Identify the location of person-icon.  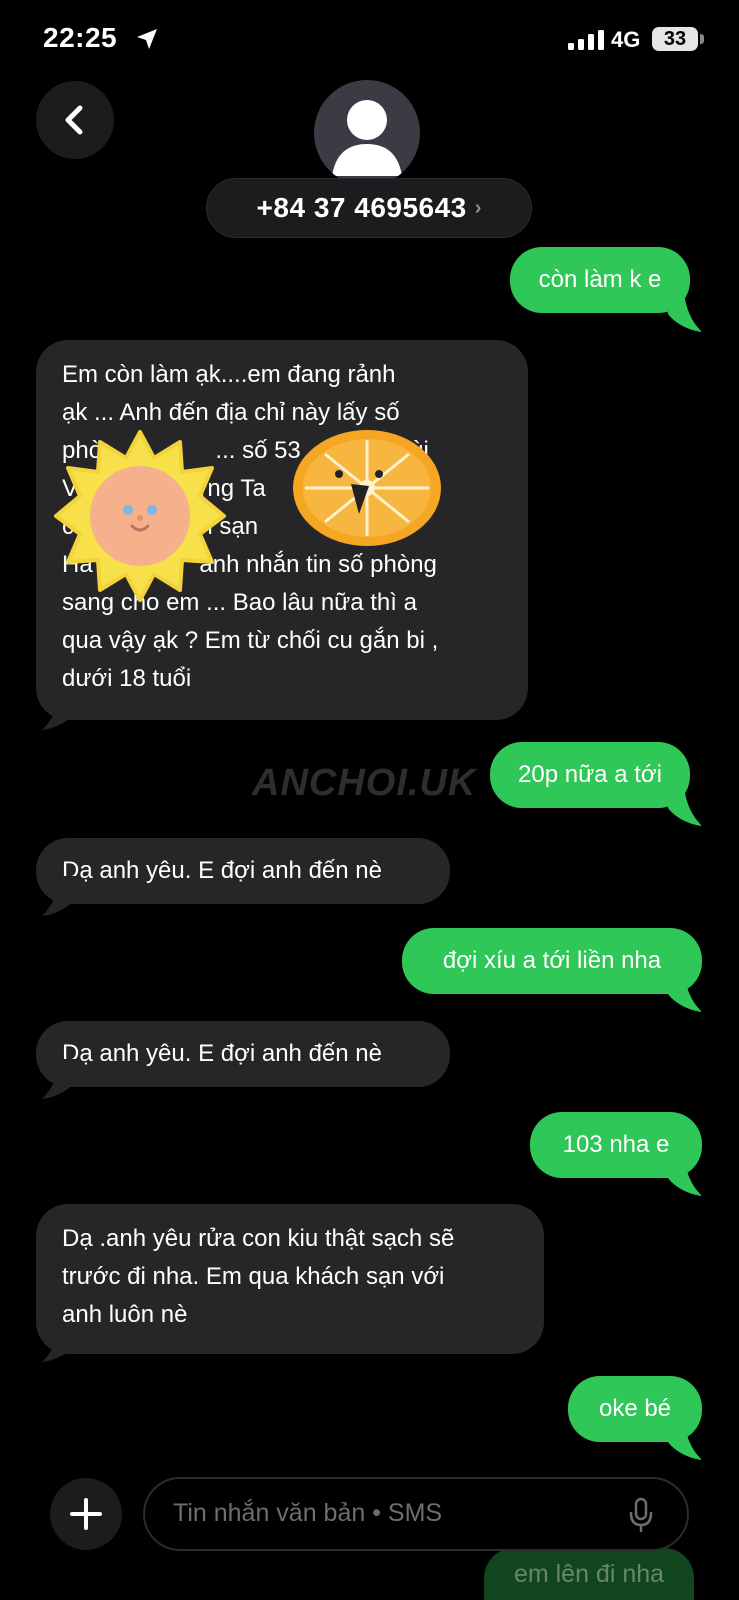
(367, 138).